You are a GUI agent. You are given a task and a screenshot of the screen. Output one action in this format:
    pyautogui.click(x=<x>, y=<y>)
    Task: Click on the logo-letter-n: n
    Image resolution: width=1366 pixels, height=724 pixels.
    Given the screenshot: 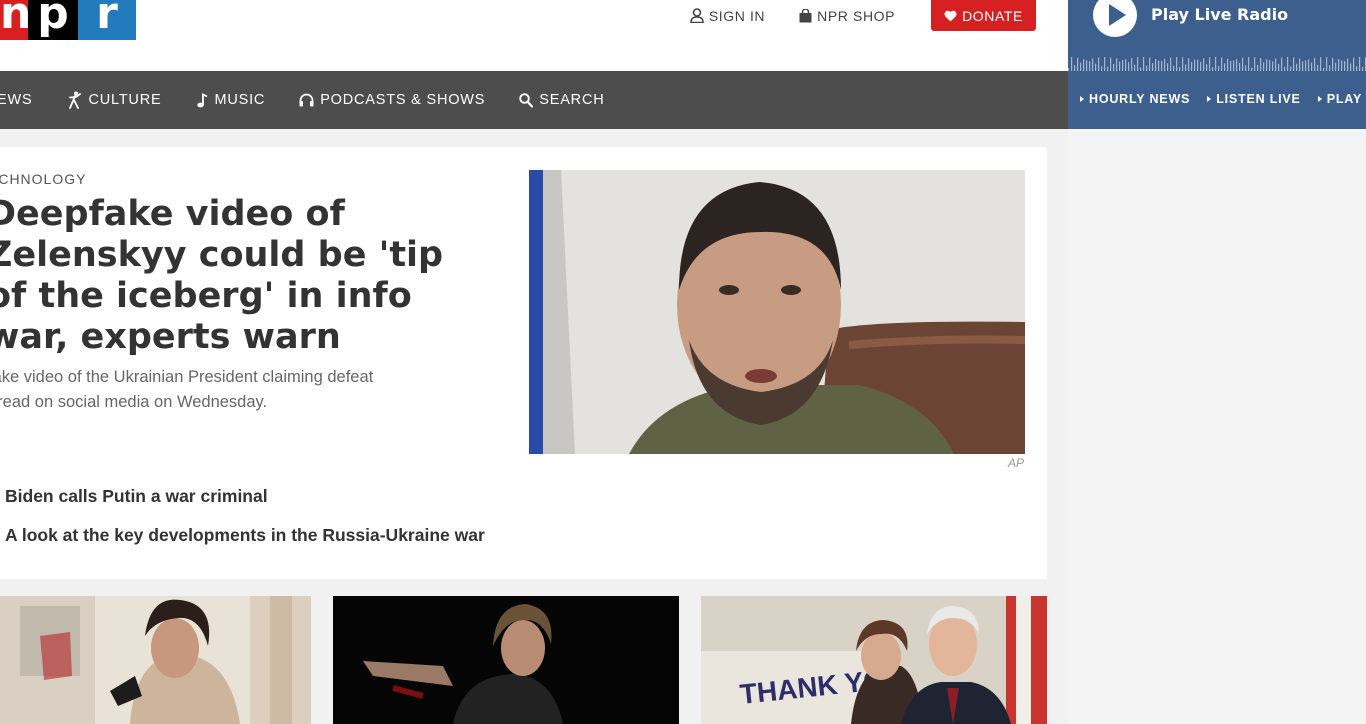 What is the action you would take?
    pyautogui.click(x=14, y=20)
    